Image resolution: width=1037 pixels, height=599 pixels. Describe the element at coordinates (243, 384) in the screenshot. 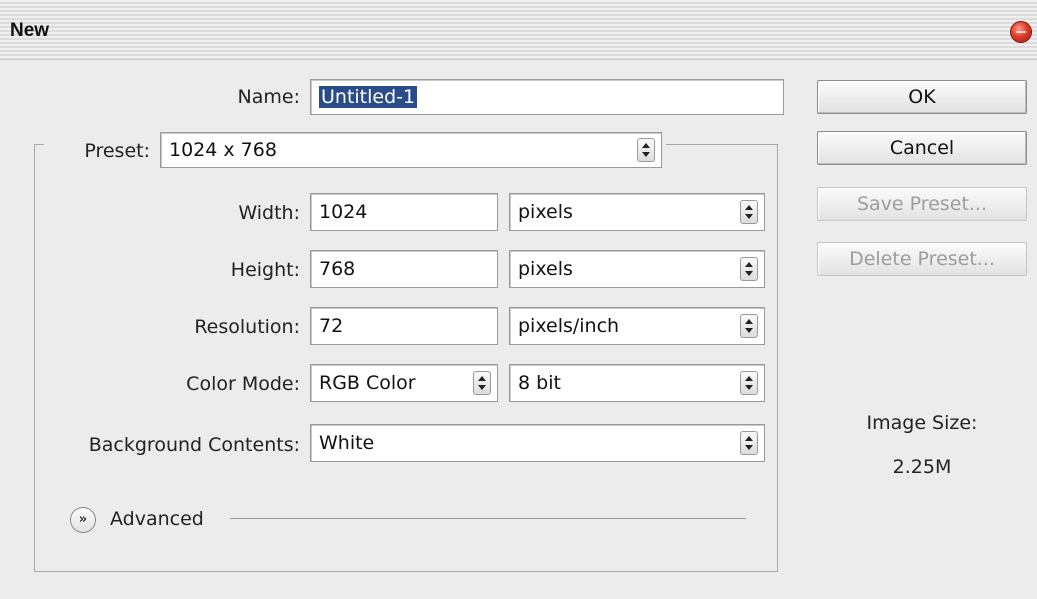

I see `color-mode-label: Color Mode:` at that location.